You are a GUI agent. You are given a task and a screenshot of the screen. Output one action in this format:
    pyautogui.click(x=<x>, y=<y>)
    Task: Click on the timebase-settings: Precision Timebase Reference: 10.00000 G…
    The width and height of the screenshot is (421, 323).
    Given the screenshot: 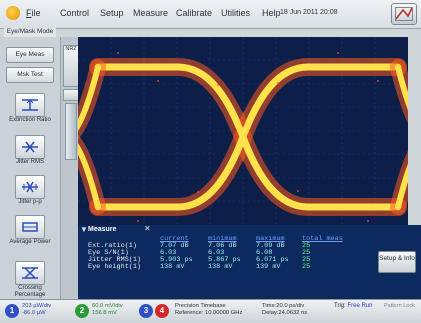 What is the action you would take?
    pyautogui.click(x=208, y=310)
    